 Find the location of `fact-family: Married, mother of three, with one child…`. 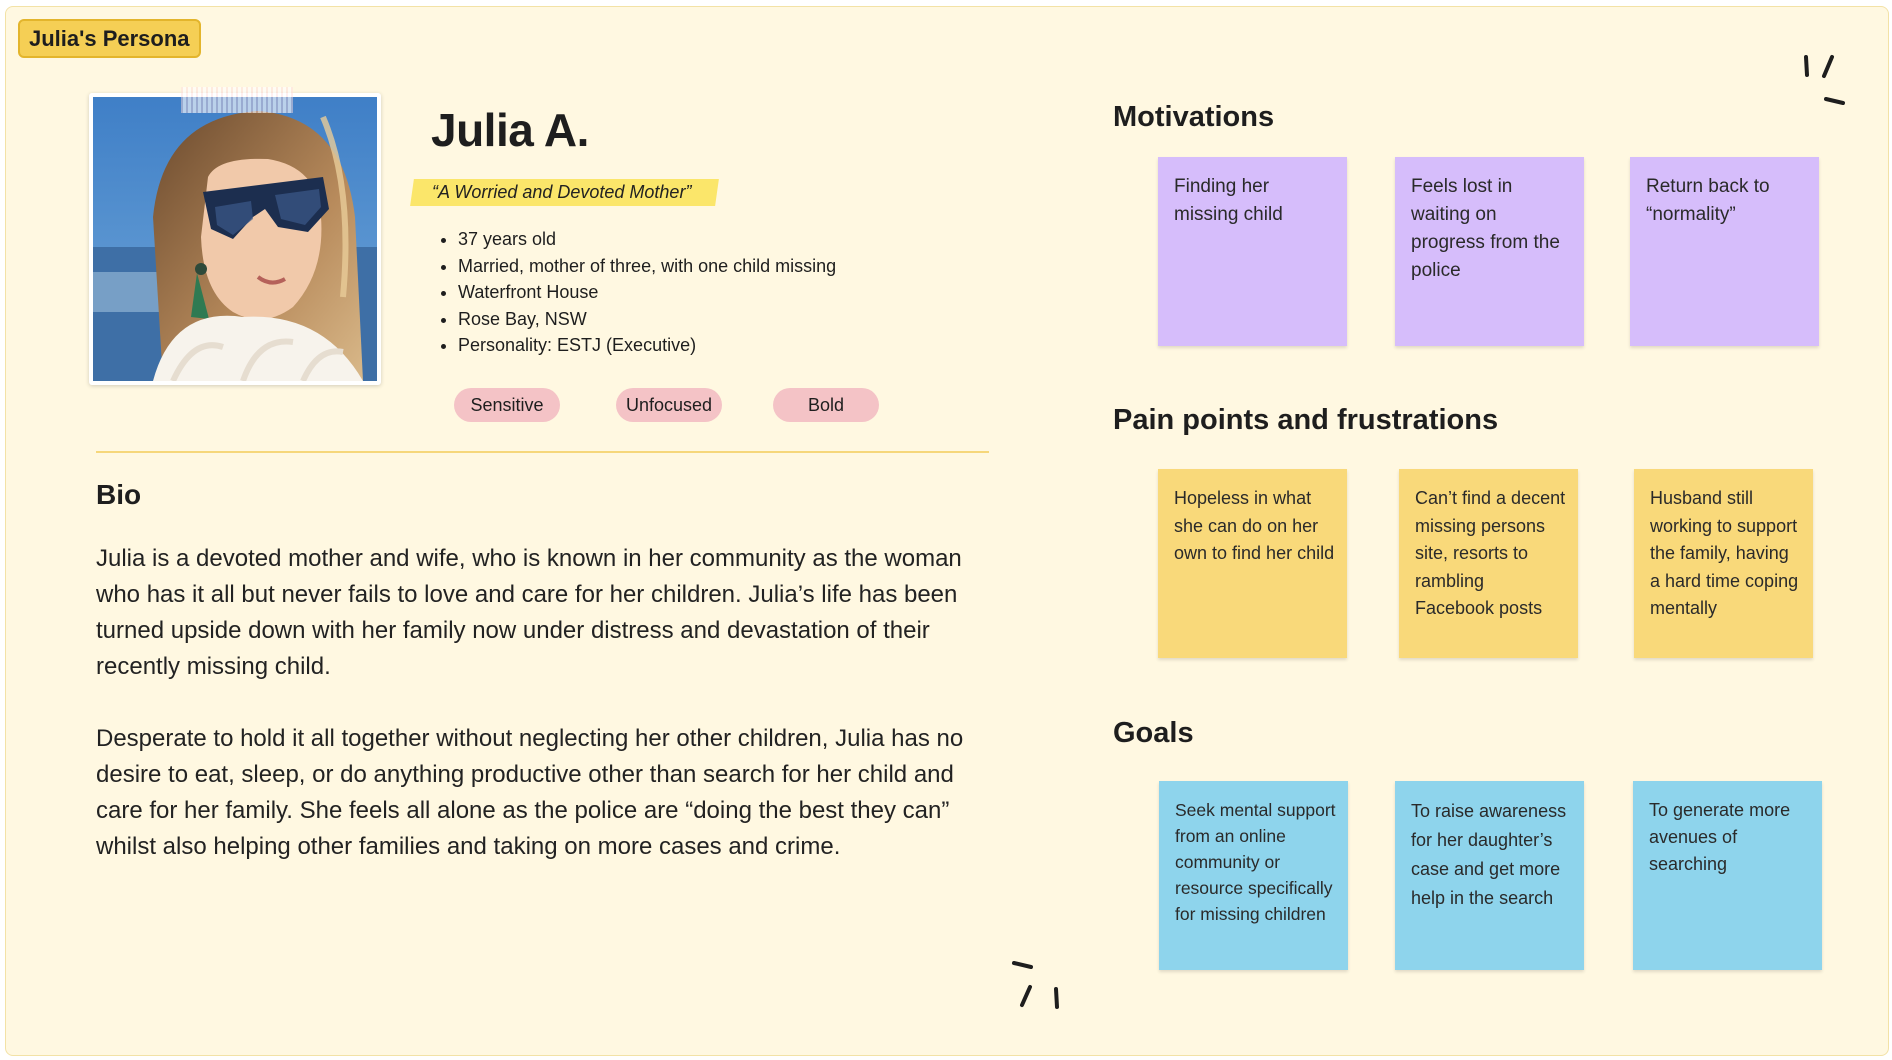

fact-family: Married, mother of three, with one child… is located at coordinates (647, 266).